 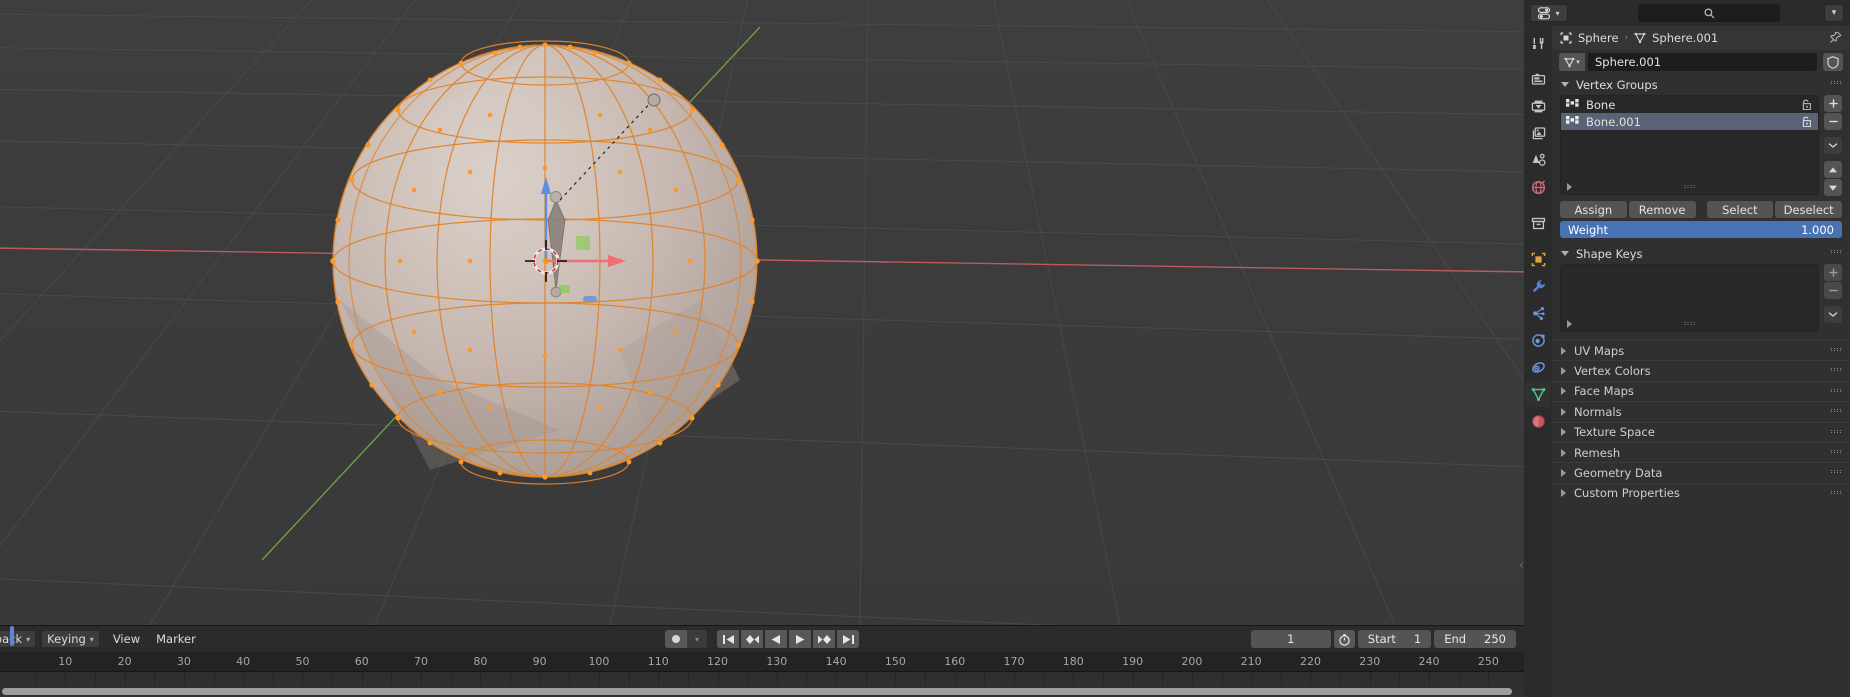 I want to click on datablock-type-button: ▾, so click(x=1572, y=62).